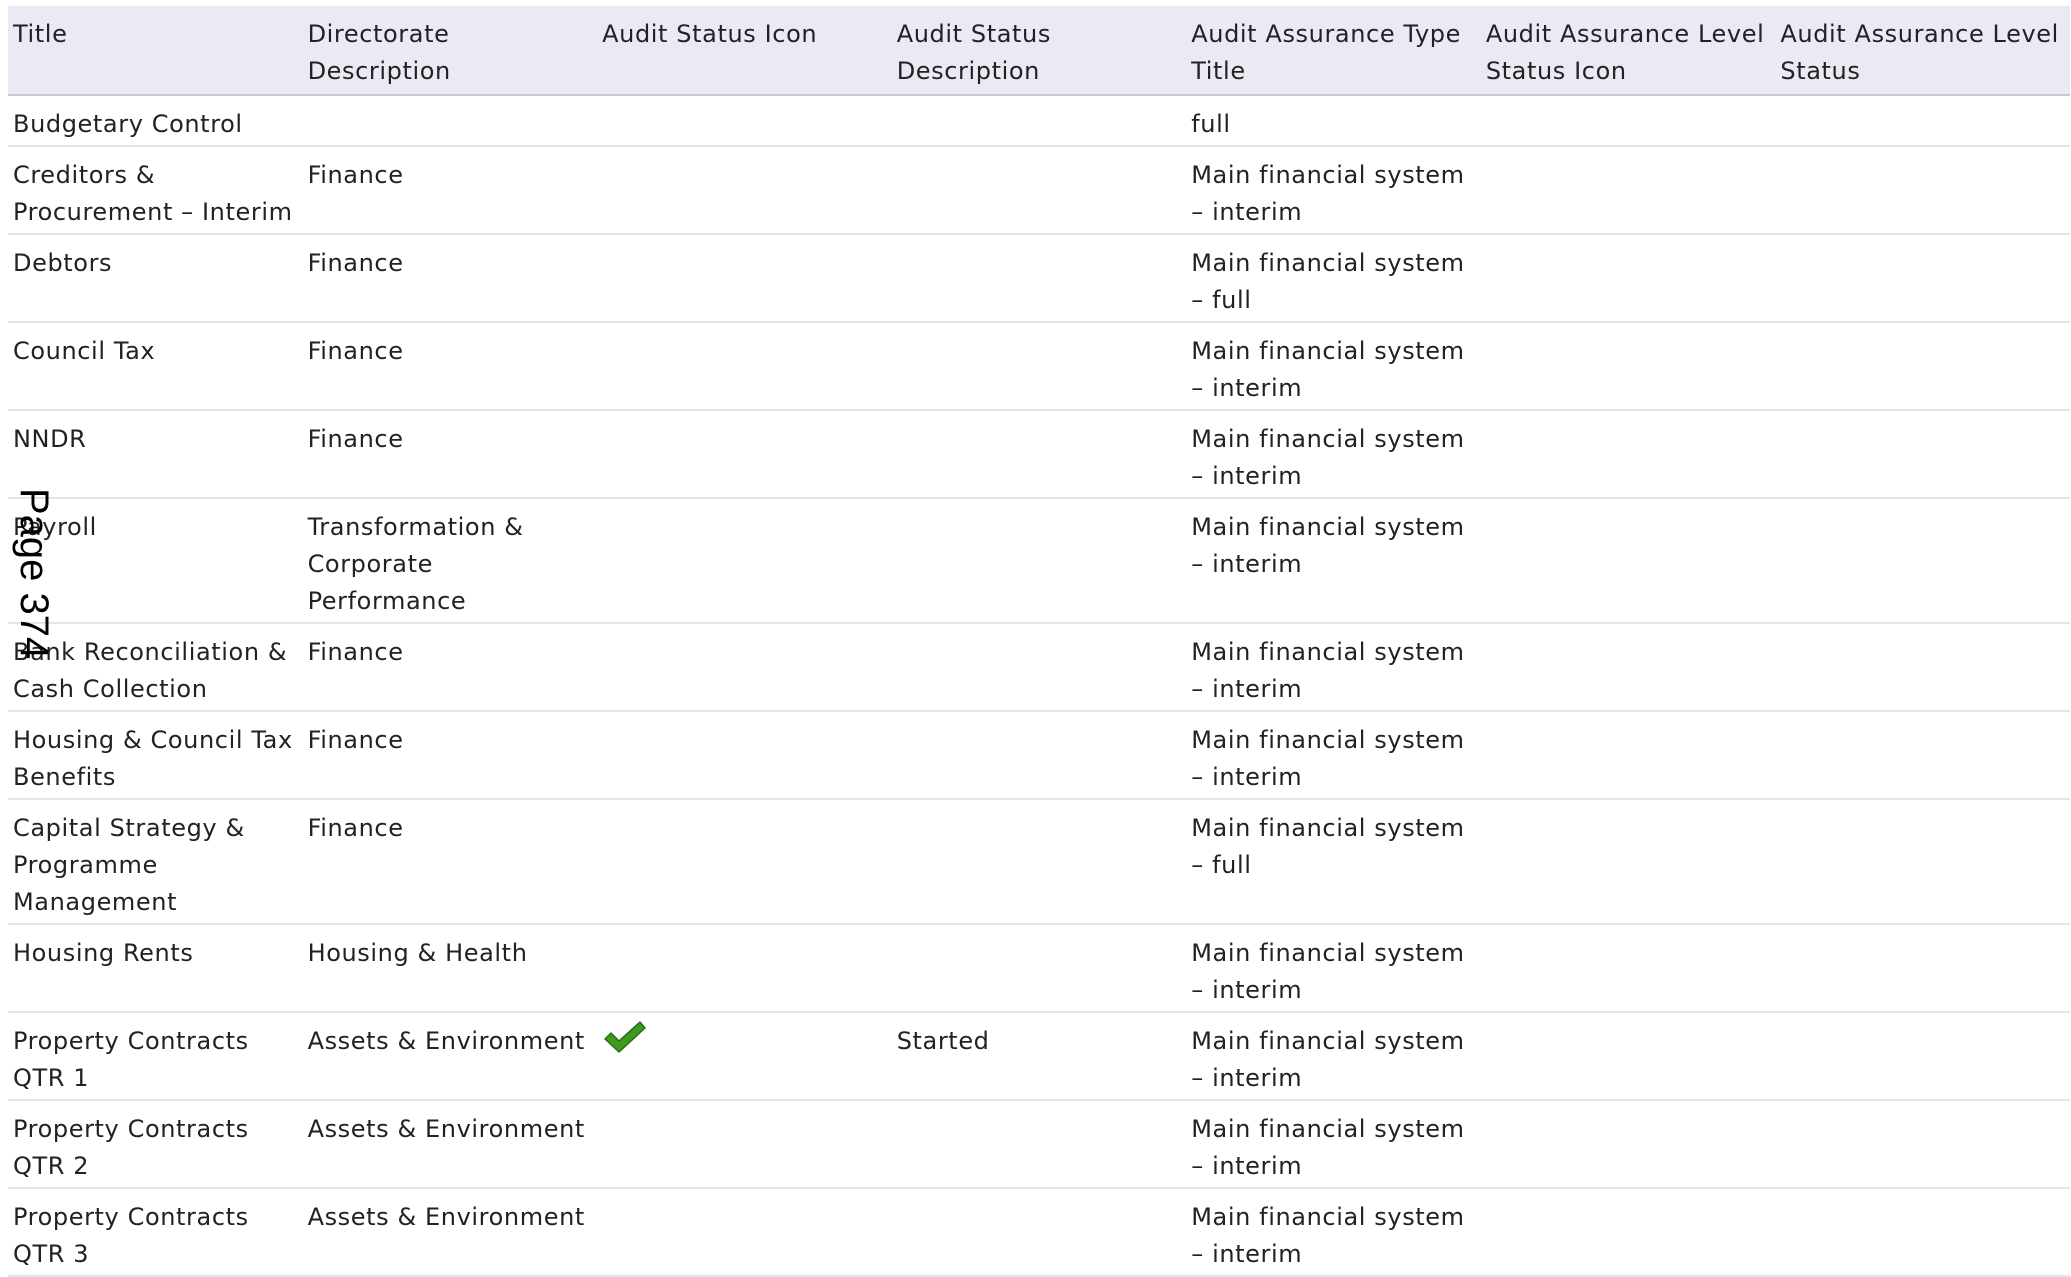  What do you see at coordinates (450, 561) in the screenshot?
I see `directorate-cell: Transformation & Corporate Performance` at bounding box center [450, 561].